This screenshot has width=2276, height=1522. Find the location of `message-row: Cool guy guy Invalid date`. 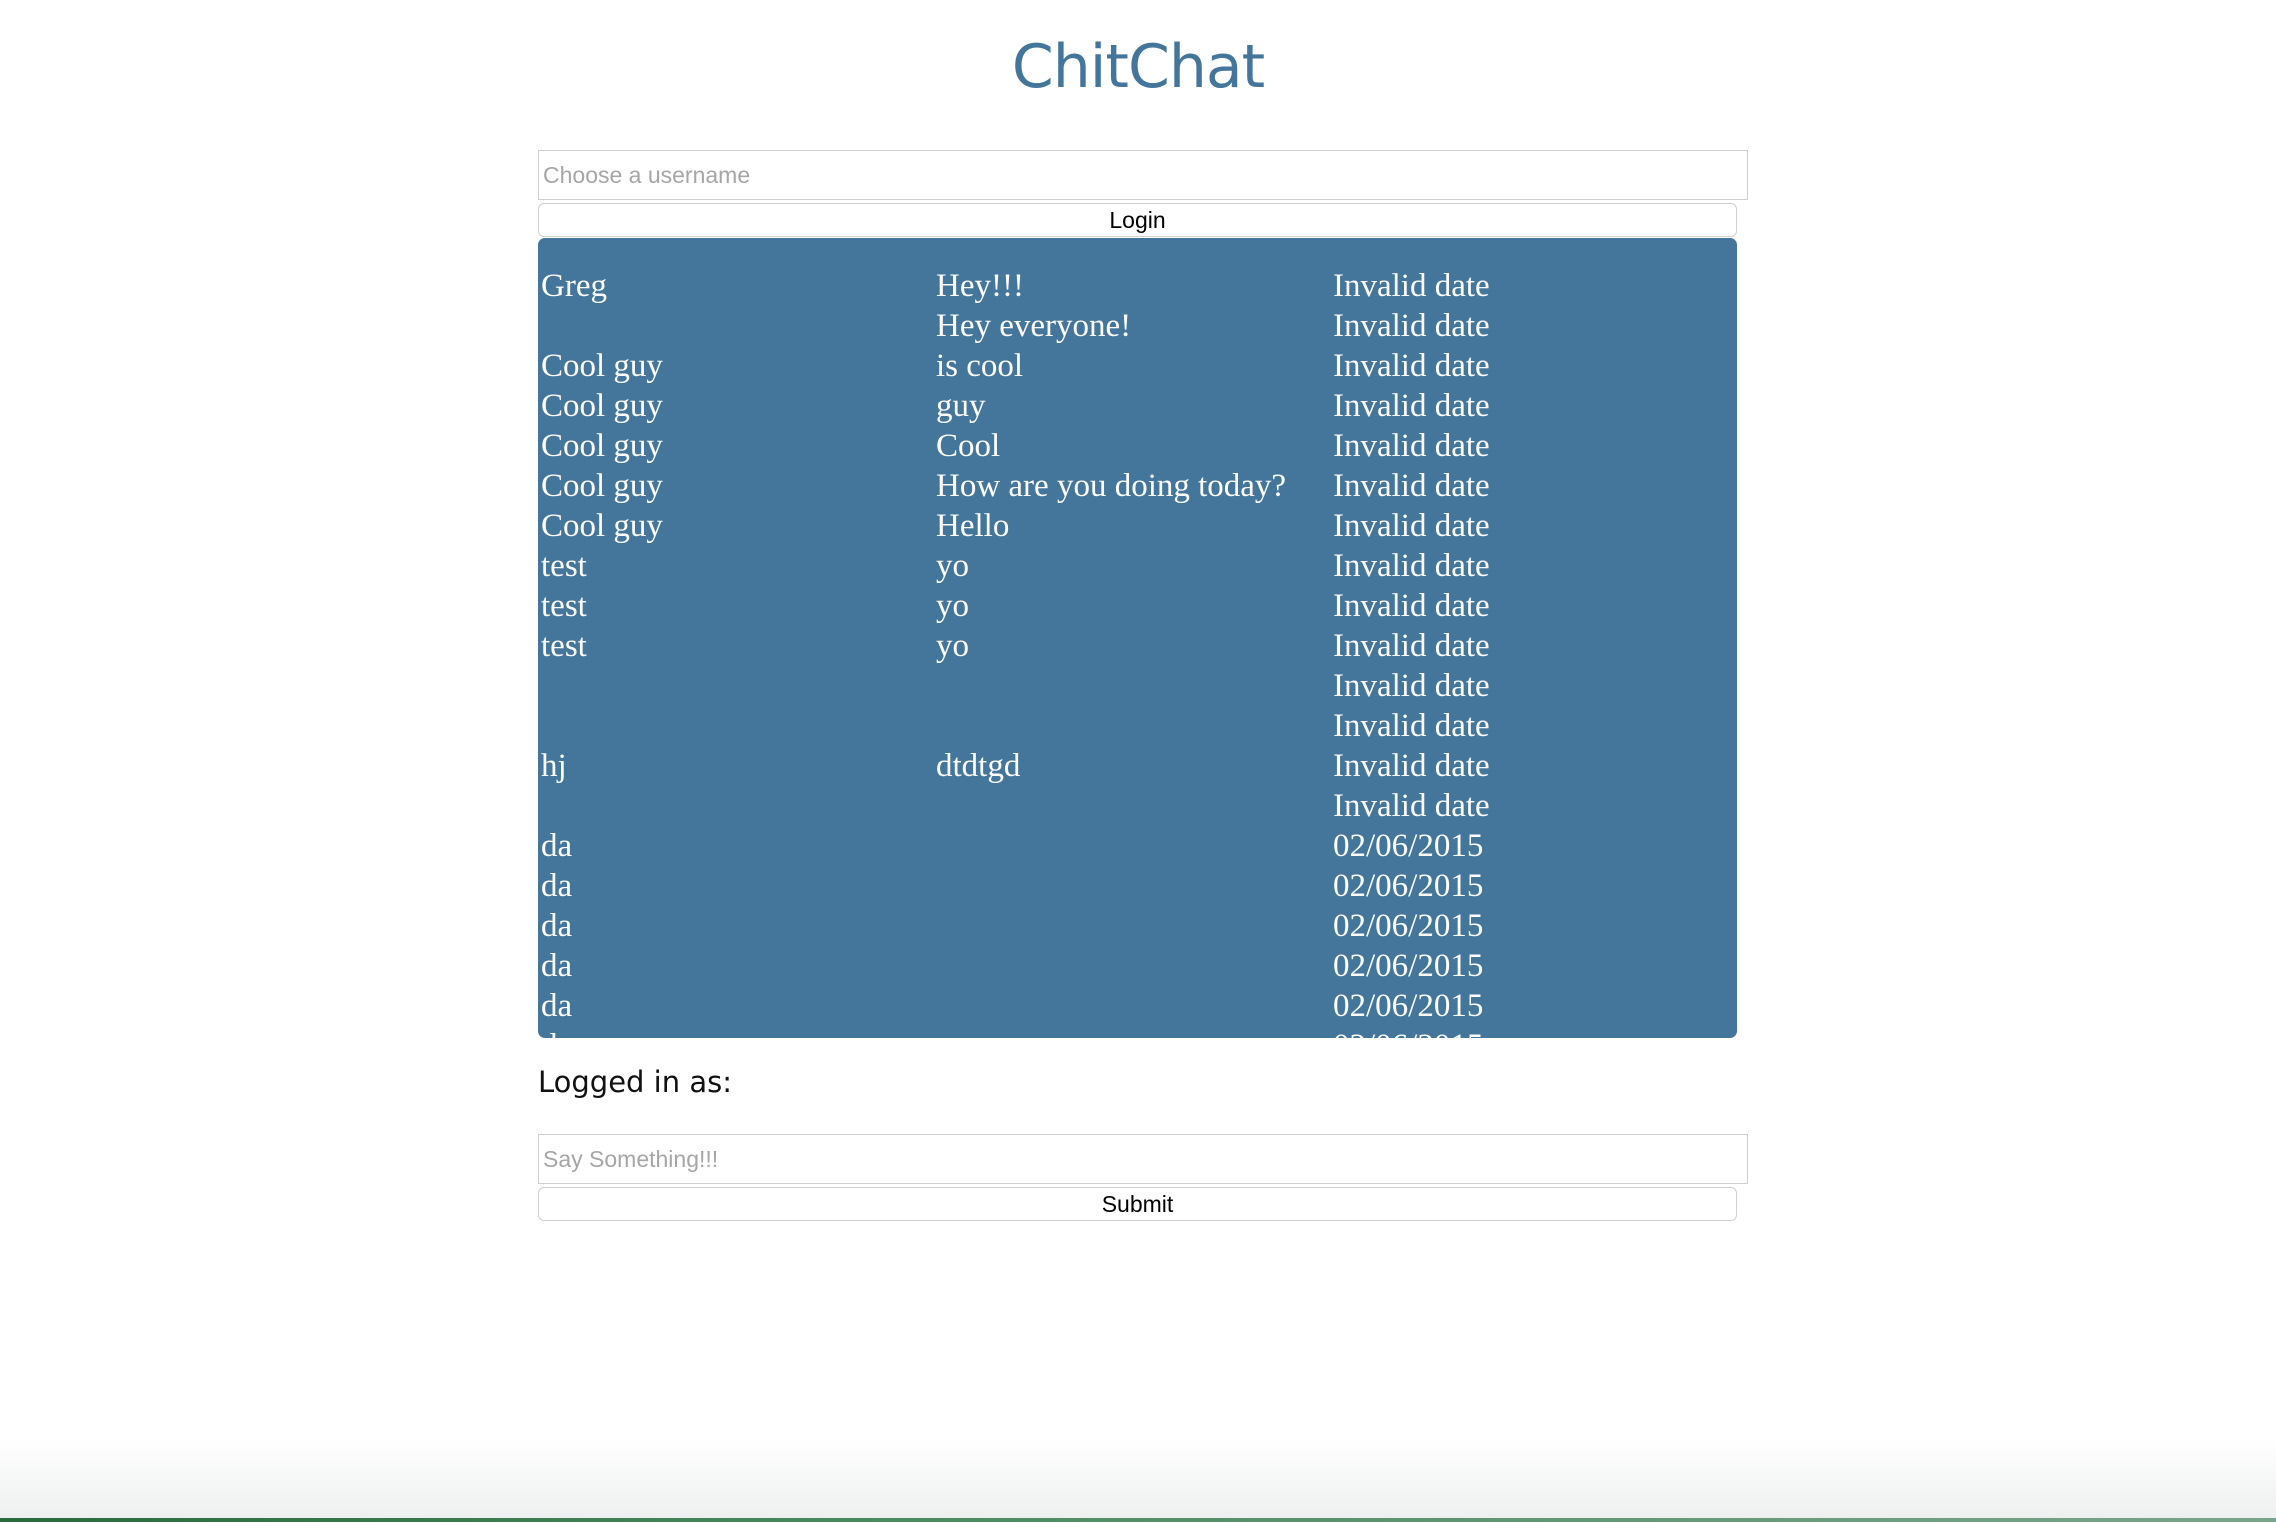

message-row: Cool guy guy Invalid date is located at coordinates (1137, 406).